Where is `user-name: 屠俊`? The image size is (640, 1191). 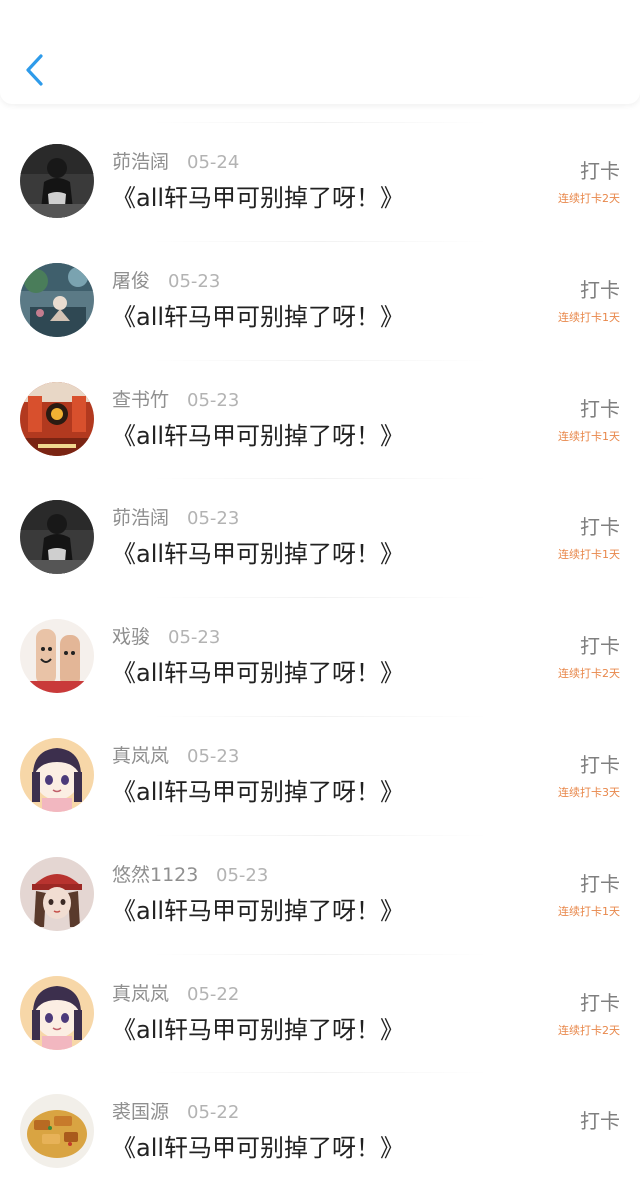 user-name: 屠俊 is located at coordinates (131, 281).